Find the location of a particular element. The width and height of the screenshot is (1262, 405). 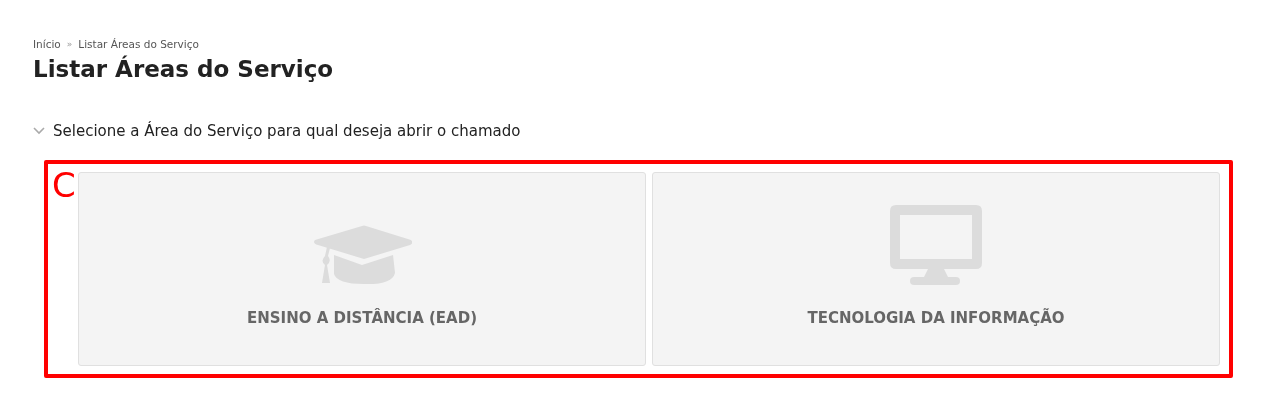

graduation-cap-icon is located at coordinates (362, 254).